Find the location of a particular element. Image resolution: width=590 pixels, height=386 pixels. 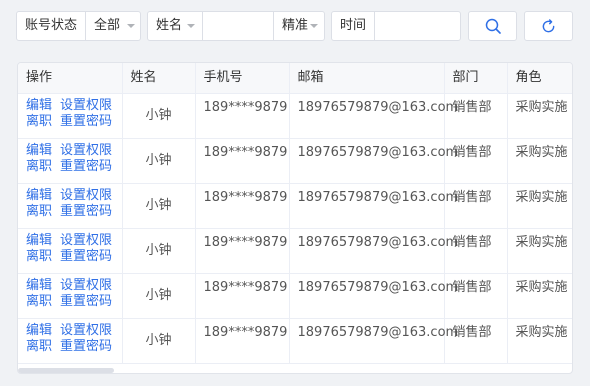

keyword-filter: 姓名 精准 is located at coordinates (236, 26).